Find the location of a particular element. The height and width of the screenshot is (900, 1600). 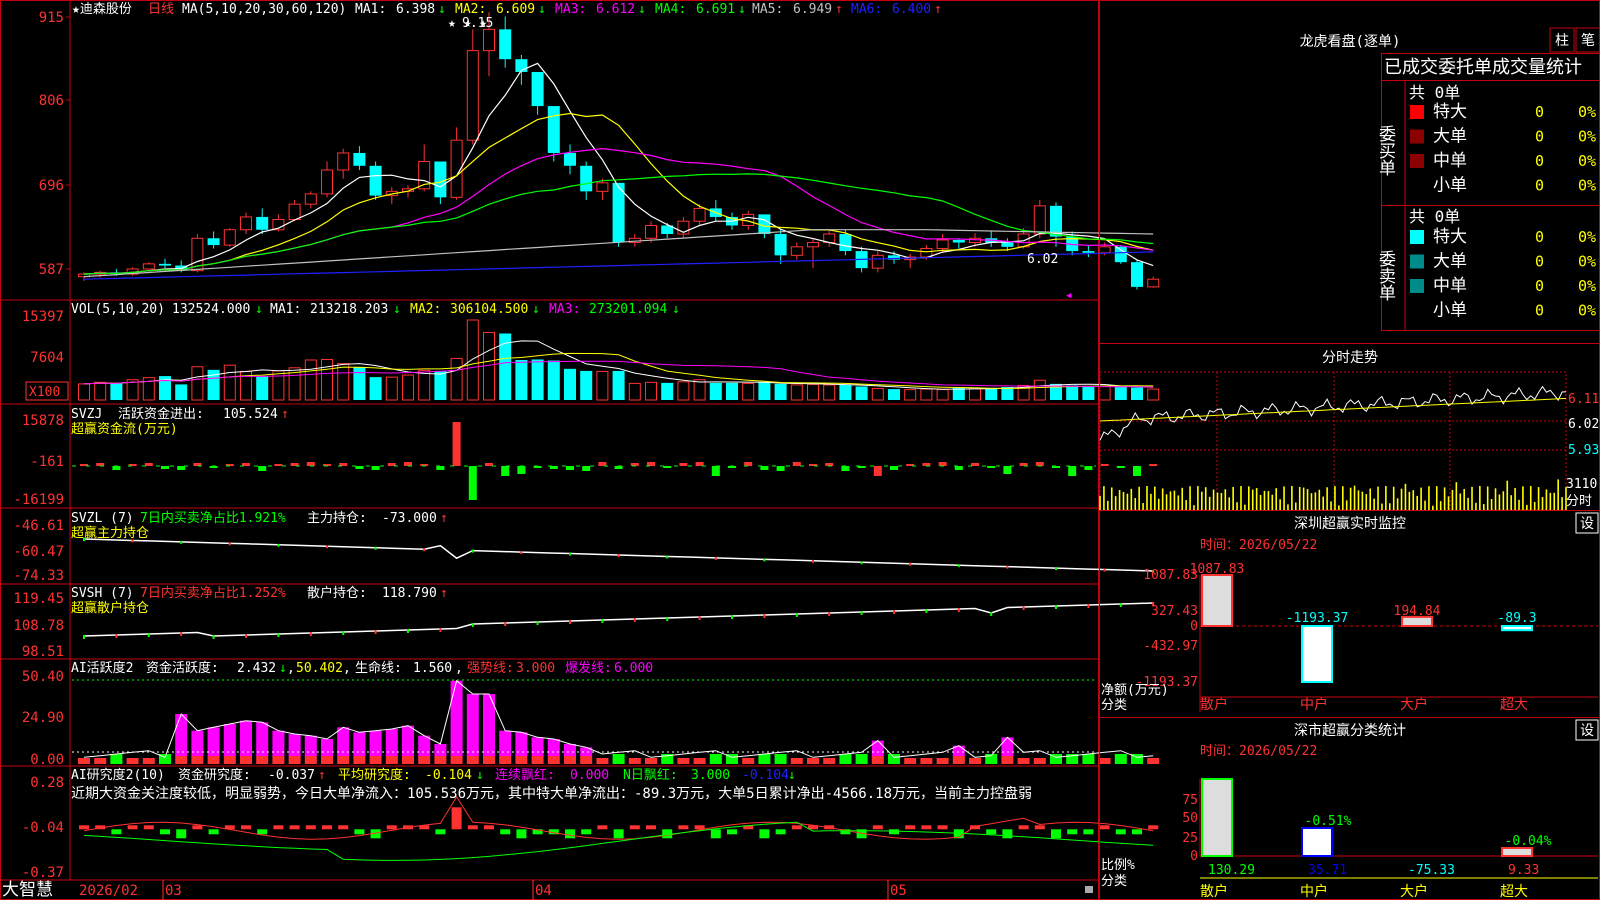

ai-research-tick-mid: -0.04 is located at coordinates (43, 828).